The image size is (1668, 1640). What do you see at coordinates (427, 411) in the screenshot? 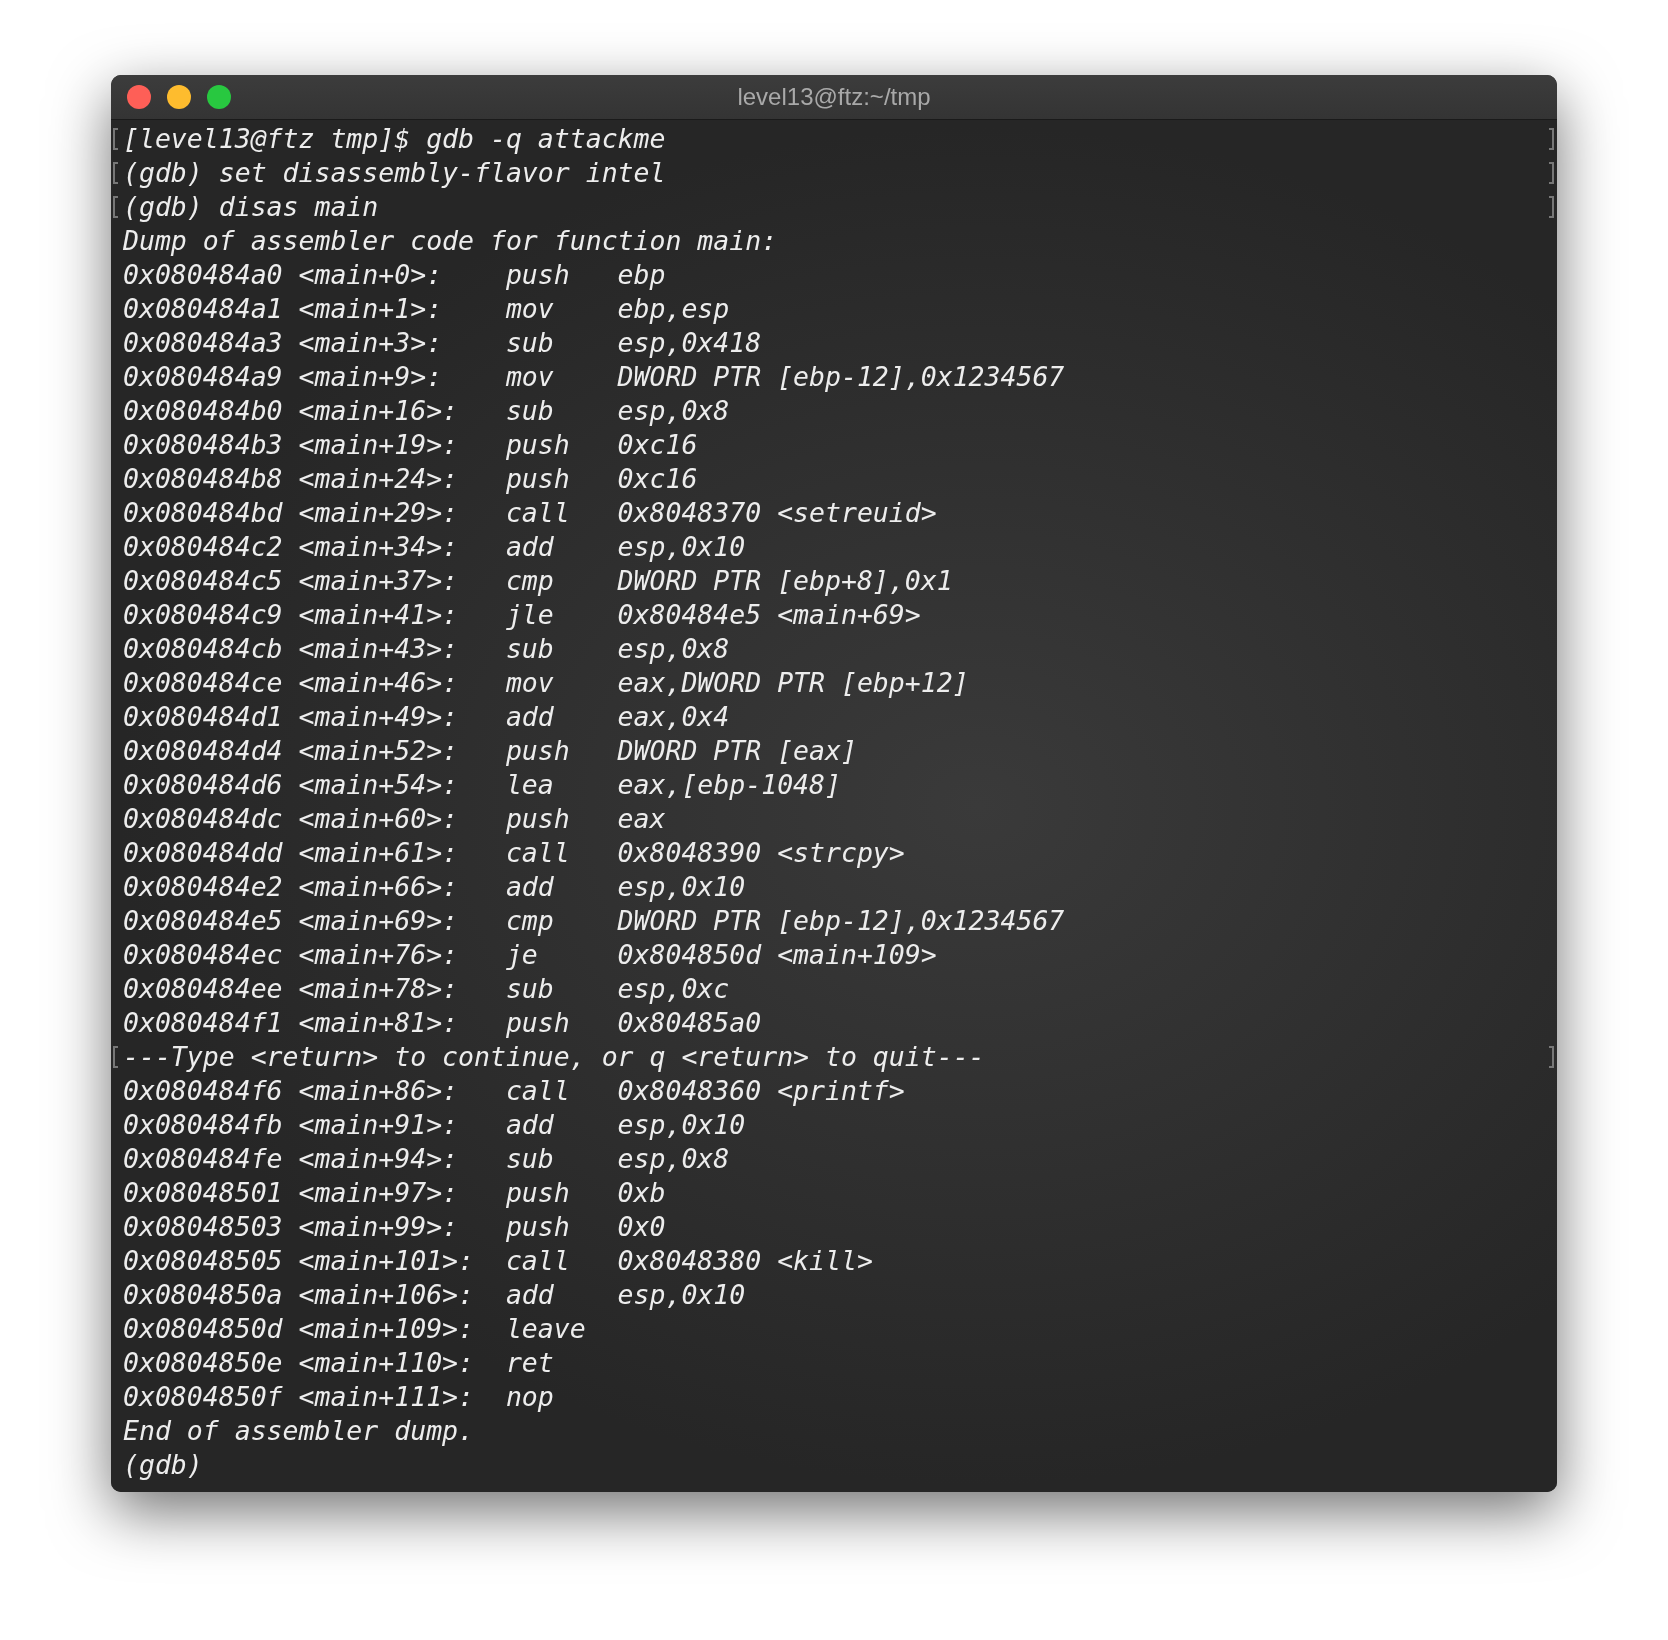
I see `terminal-line: 0x080484b0 <main+16>: sub esp,0x8` at bounding box center [427, 411].